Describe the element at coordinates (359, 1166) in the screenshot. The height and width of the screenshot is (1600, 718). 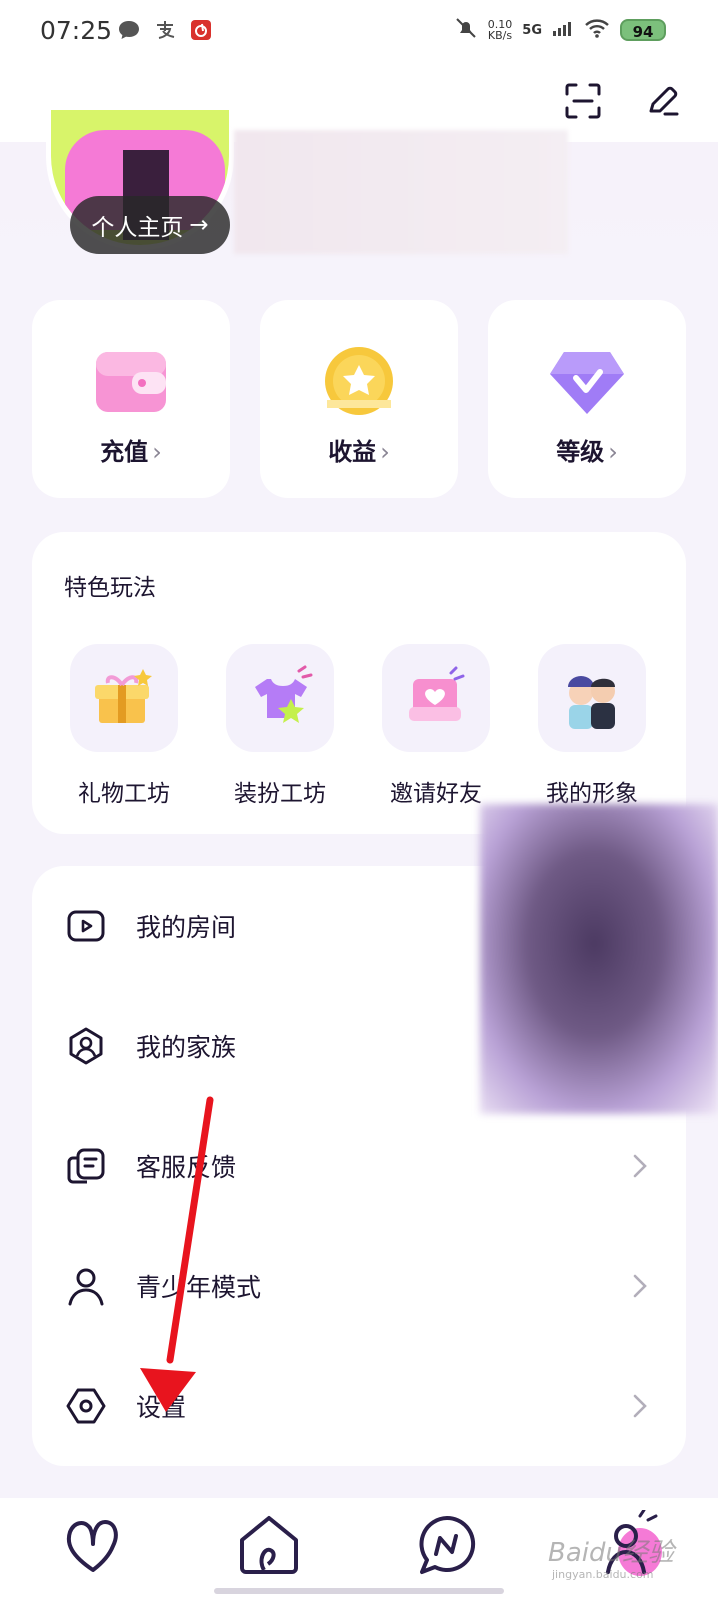
I see `menu-item-customer-feedback: 客服反馈` at that location.